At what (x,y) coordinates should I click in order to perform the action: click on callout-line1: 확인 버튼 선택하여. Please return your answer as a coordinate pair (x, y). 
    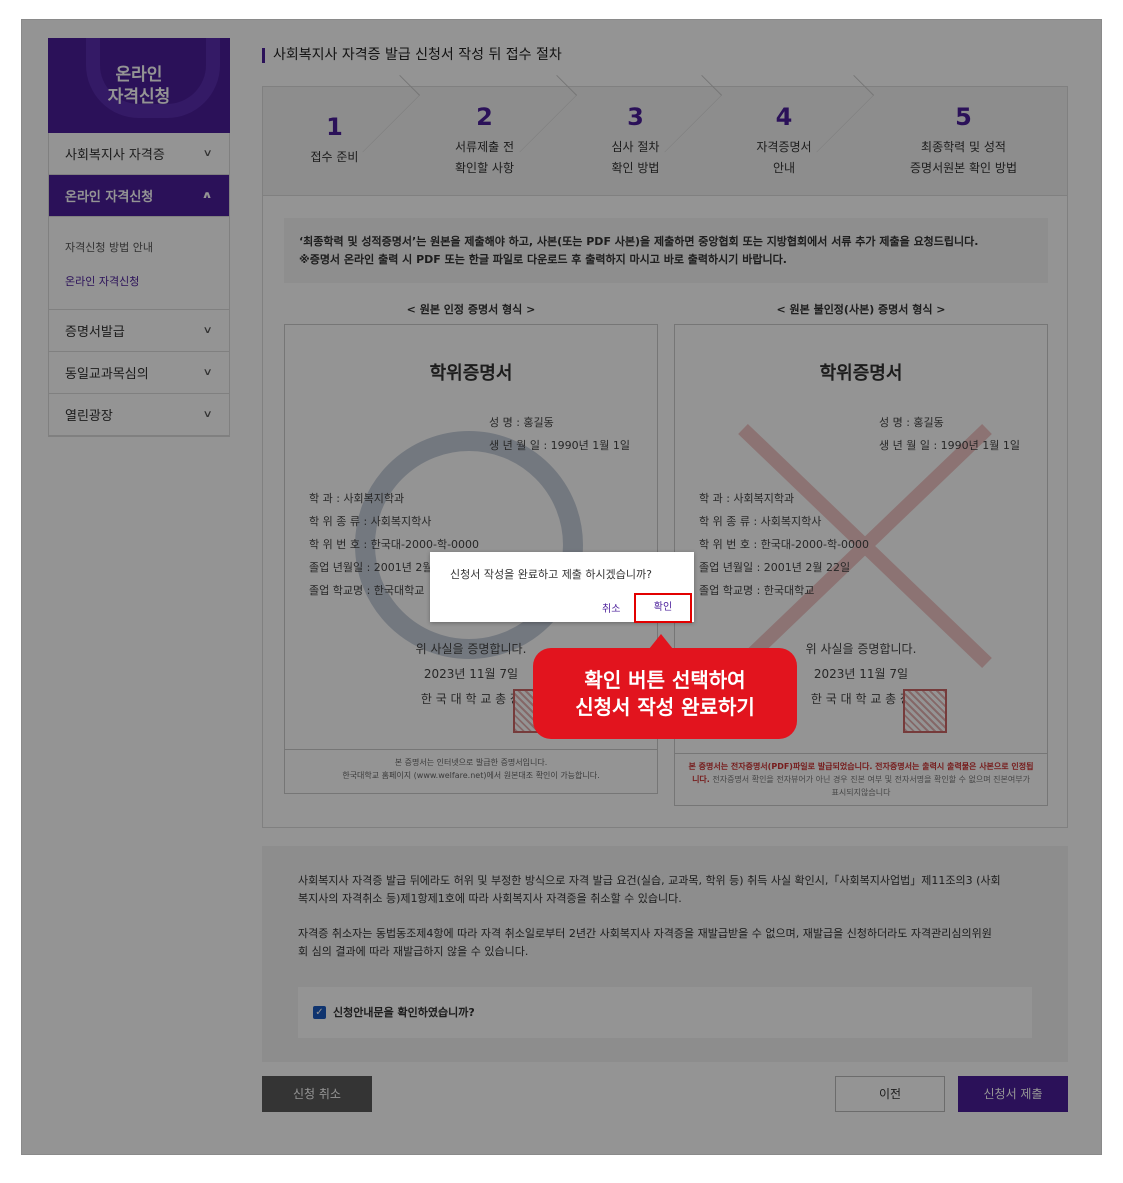
    Looking at the image, I should click on (665, 680).